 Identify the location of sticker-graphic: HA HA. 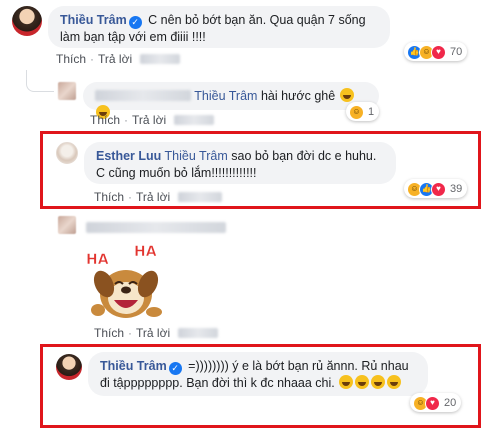
(124, 281).